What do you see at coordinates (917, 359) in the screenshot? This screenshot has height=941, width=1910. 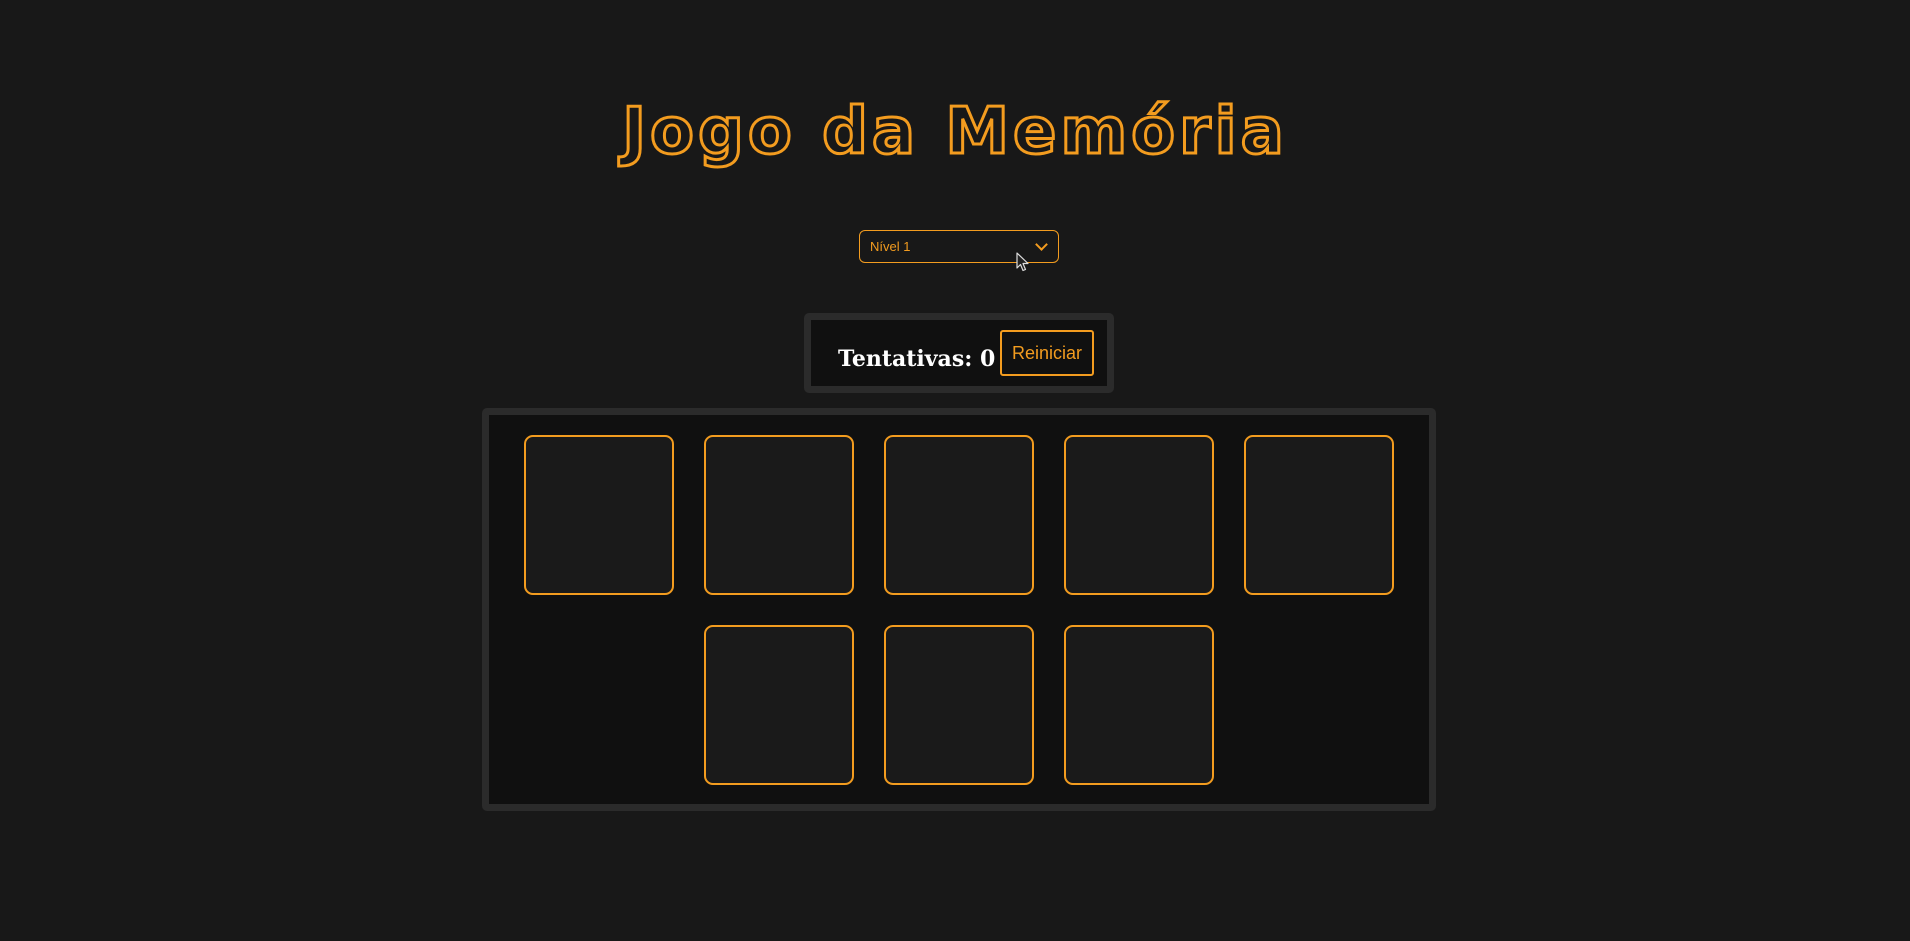 I see `attempts-counter: Tentativas: 0` at bounding box center [917, 359].